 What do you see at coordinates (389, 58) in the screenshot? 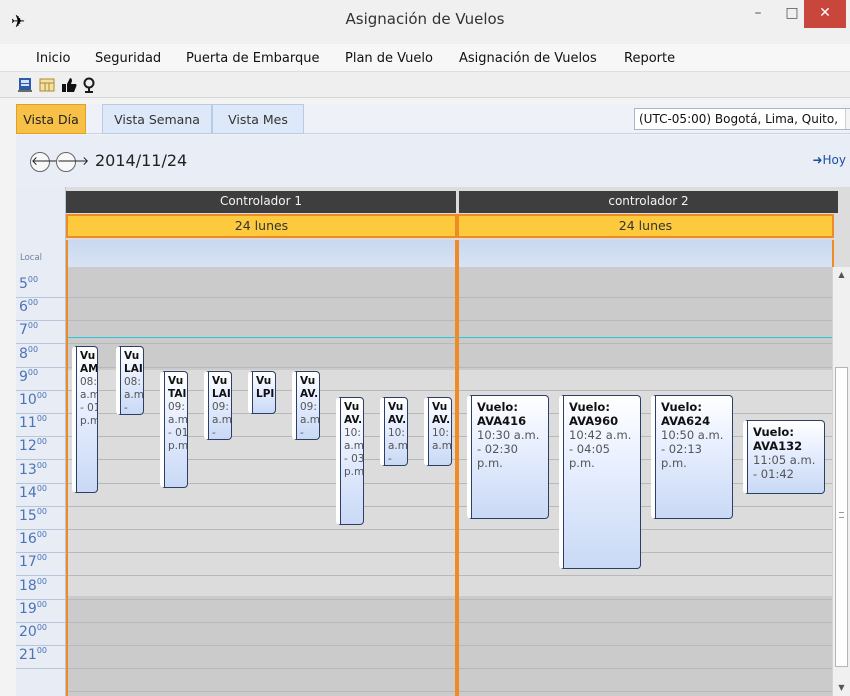
I see `menu-plan-vuelo: Plan de Vuelo` at bounding box center [389, 58].